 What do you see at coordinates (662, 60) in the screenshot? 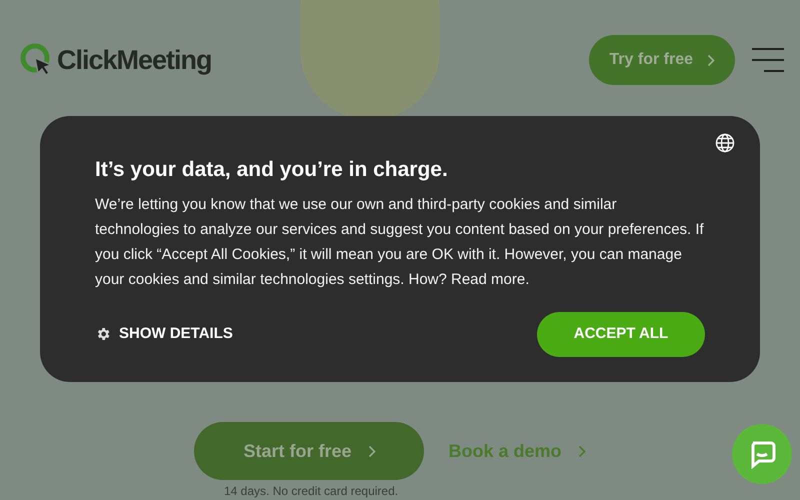
I see `try-for-free-button: Try for free` at bounding box center [662, 60].